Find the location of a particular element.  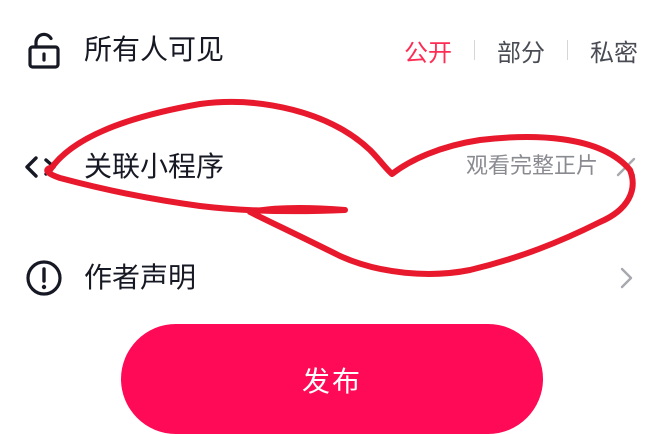

visibility-row: 所有人可见 公开 部分 私密 is located at coordinates (324, 50).